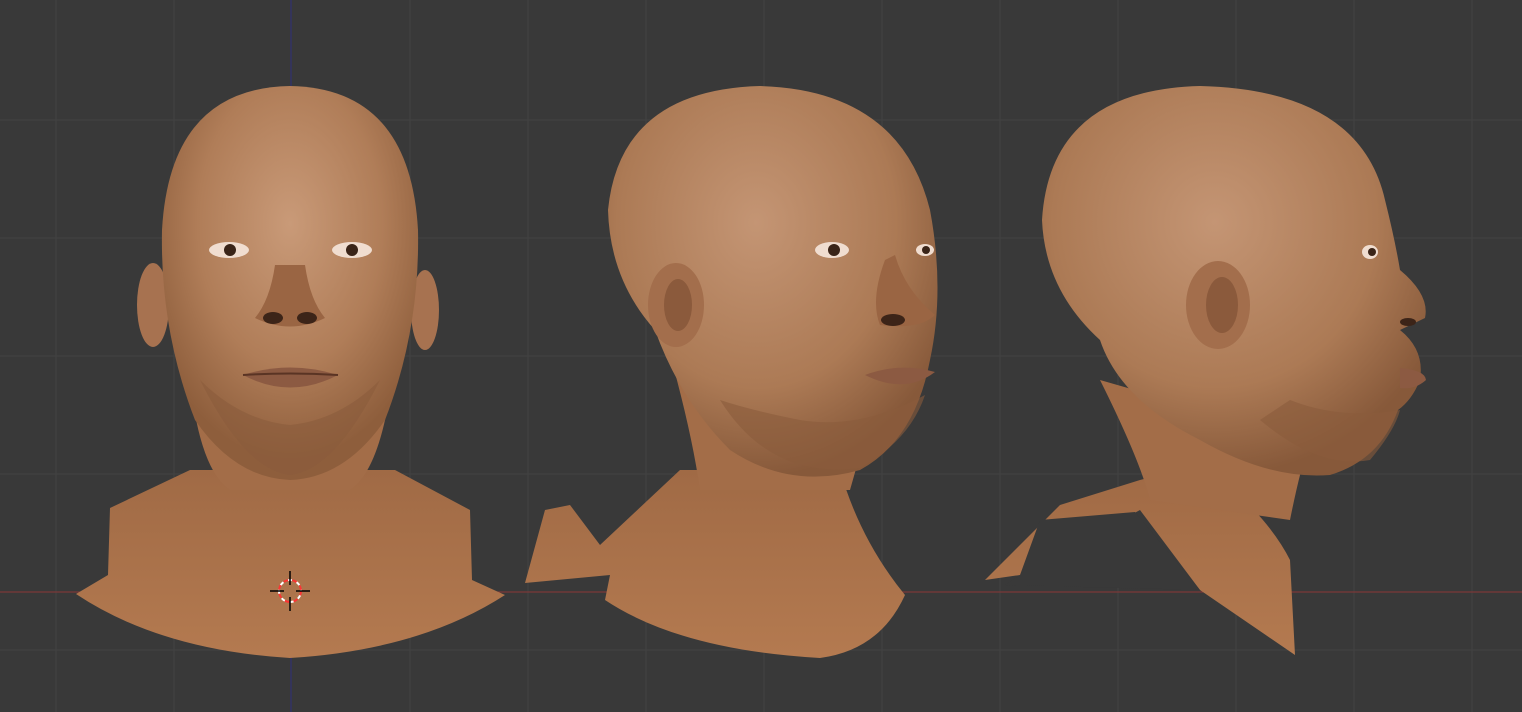  I want to click on neck-three-quarter, so click(715, 564).